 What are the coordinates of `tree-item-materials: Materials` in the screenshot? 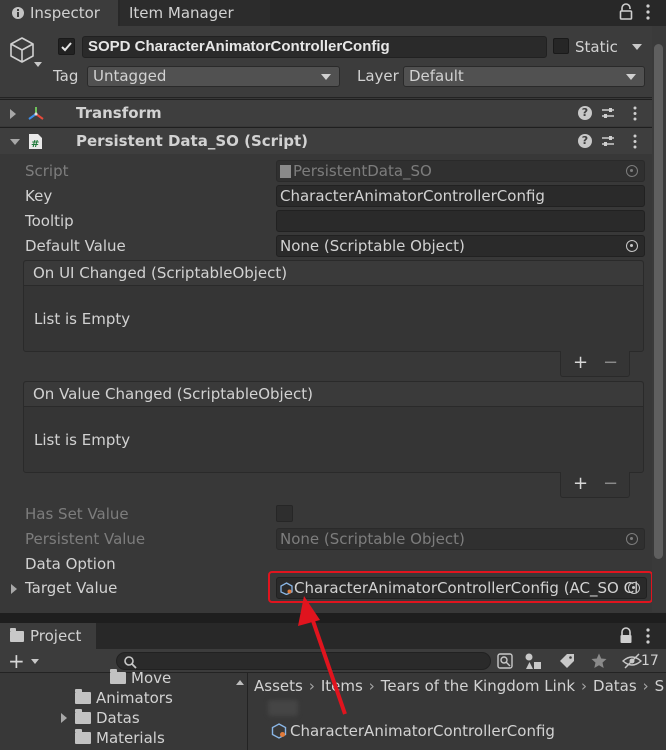 It's located at (120, 738).